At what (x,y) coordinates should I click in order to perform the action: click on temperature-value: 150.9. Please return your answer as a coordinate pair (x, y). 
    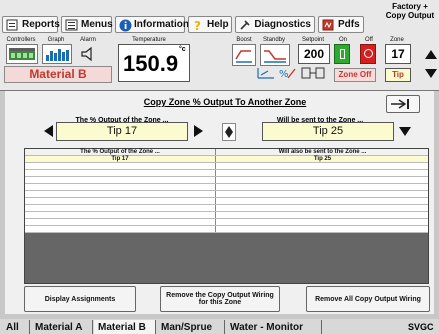
    Looking at the image, I should click on (151, 63).